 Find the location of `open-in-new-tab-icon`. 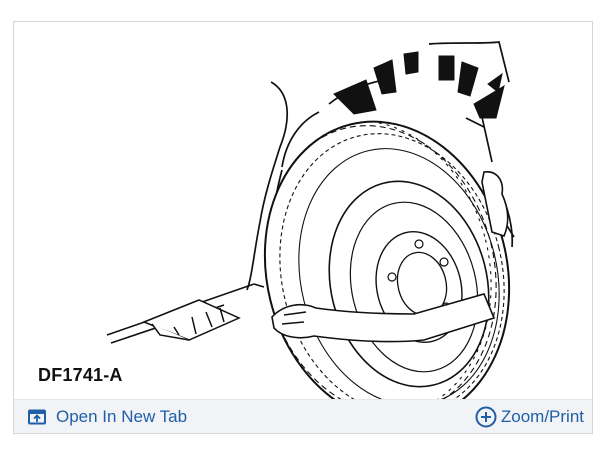

open-in-new-tab-icon is located at coordinates (37, 417).